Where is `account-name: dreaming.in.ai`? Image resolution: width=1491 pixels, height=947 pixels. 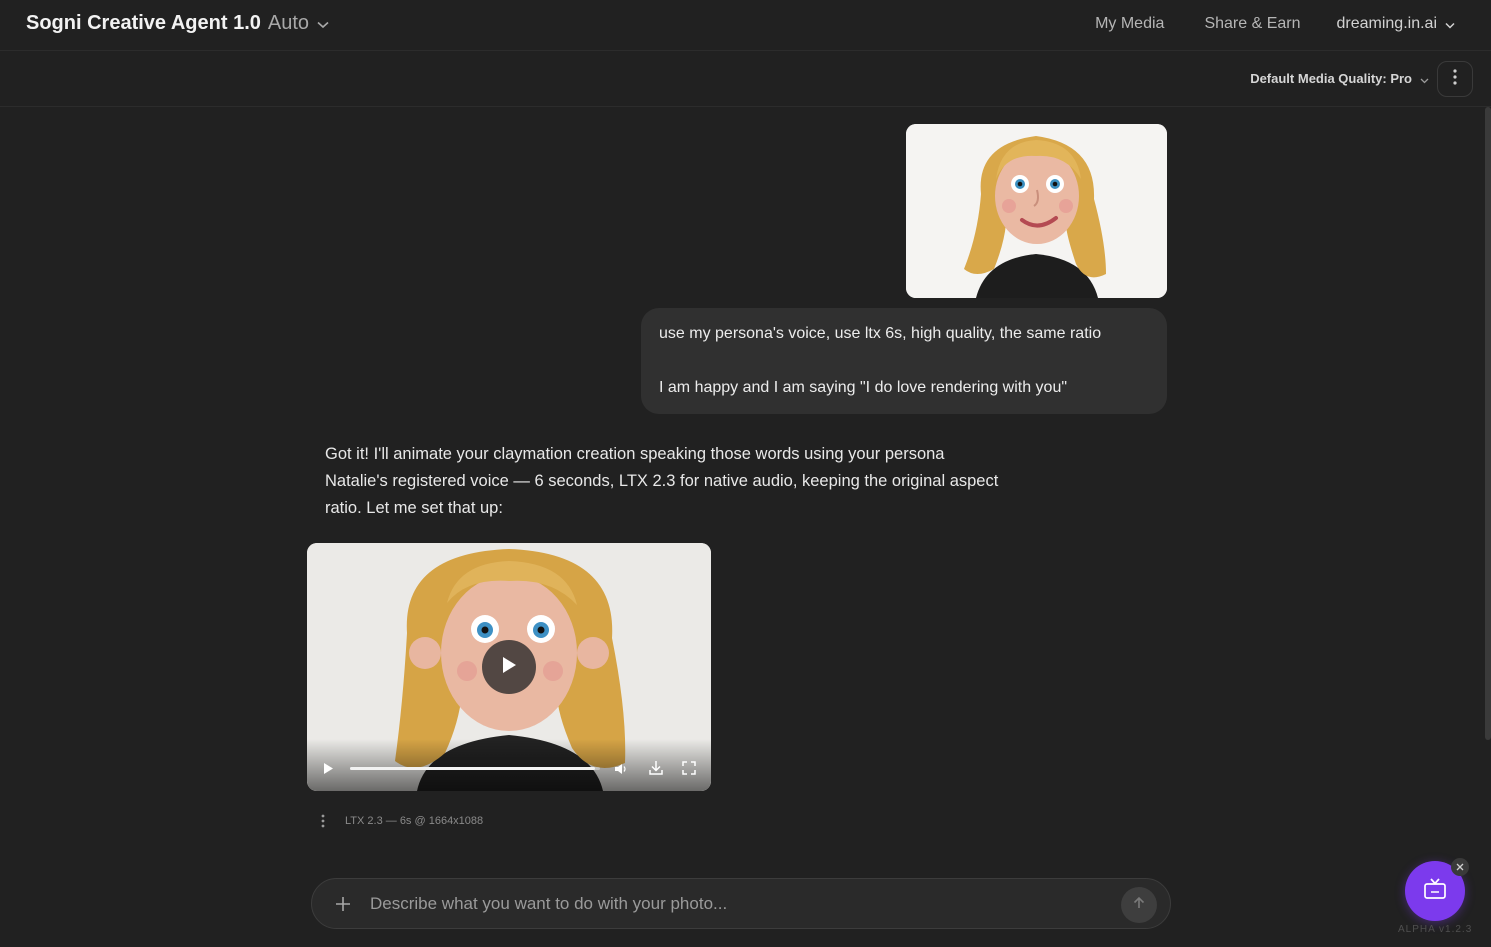
account-name: dreaming.in.ai is located at coordinates (1387, 23).